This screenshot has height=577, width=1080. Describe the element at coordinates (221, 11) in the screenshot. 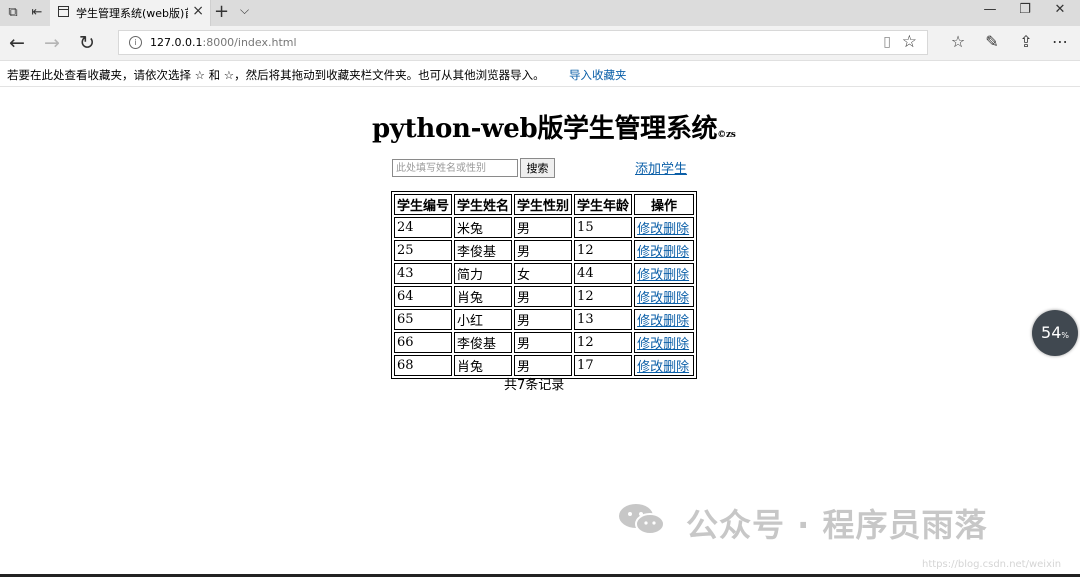

I see `new-tab-button: +` at that location.